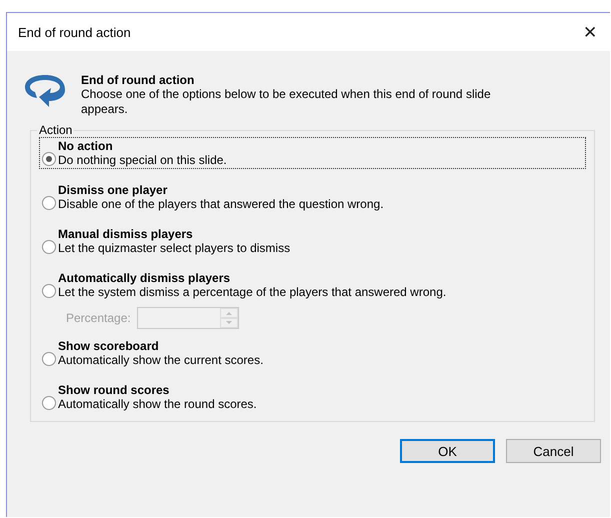  What do you see at coordinates (229, 318) in the screenshot?
I see `spinner-arrows-icon` at bounding box center [229, 318].